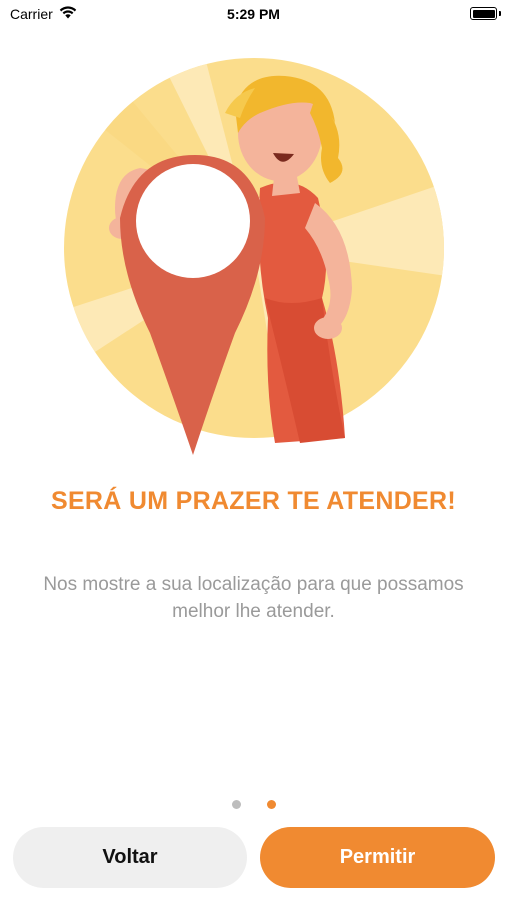  What do you see at coordinates (253, 804) in the screenshot?
I see `page-indicator` at bounding box center [253, 804].